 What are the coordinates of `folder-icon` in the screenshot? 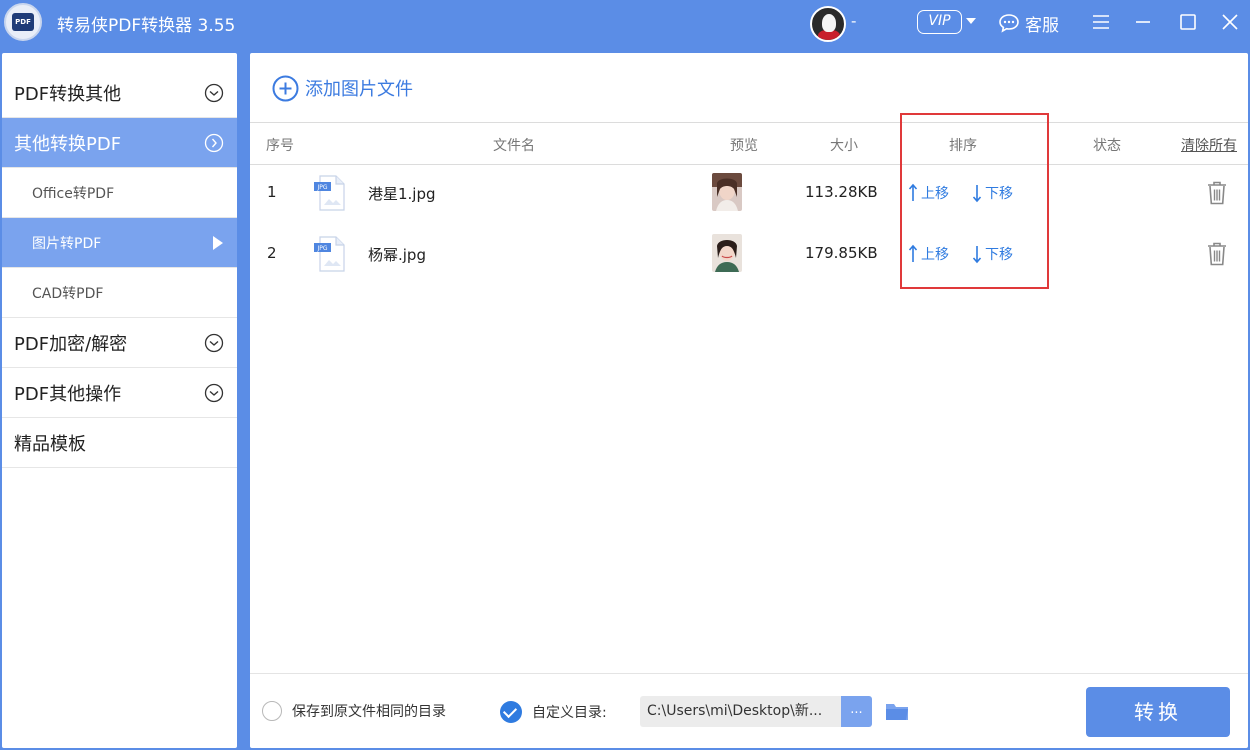 It's located at (897, 711).